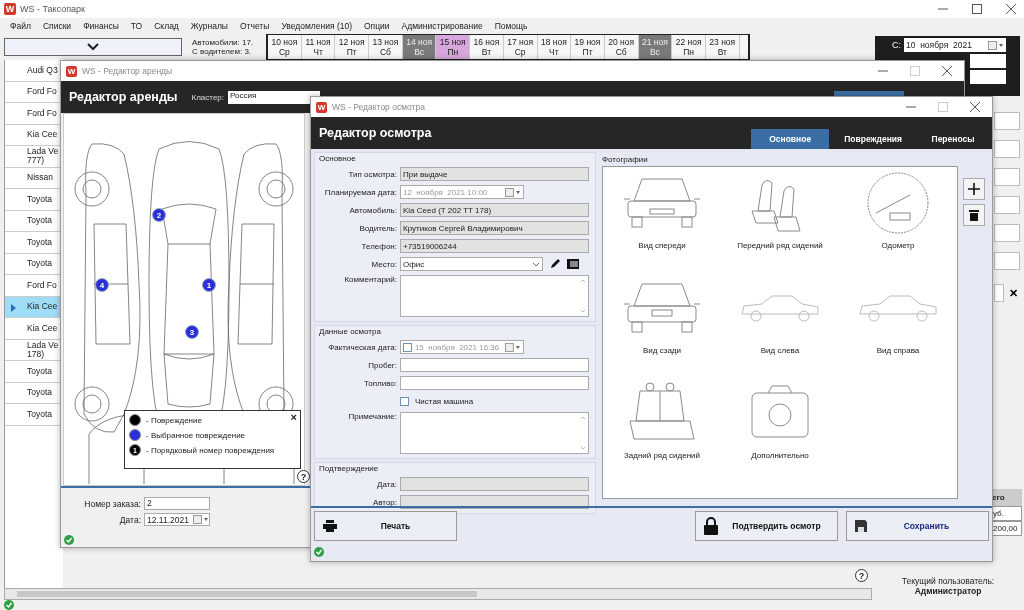 The height and width of the screenshot is (610, 1024). I want to click on photo-slot: Передний ряд сидений, so click(780, 223).